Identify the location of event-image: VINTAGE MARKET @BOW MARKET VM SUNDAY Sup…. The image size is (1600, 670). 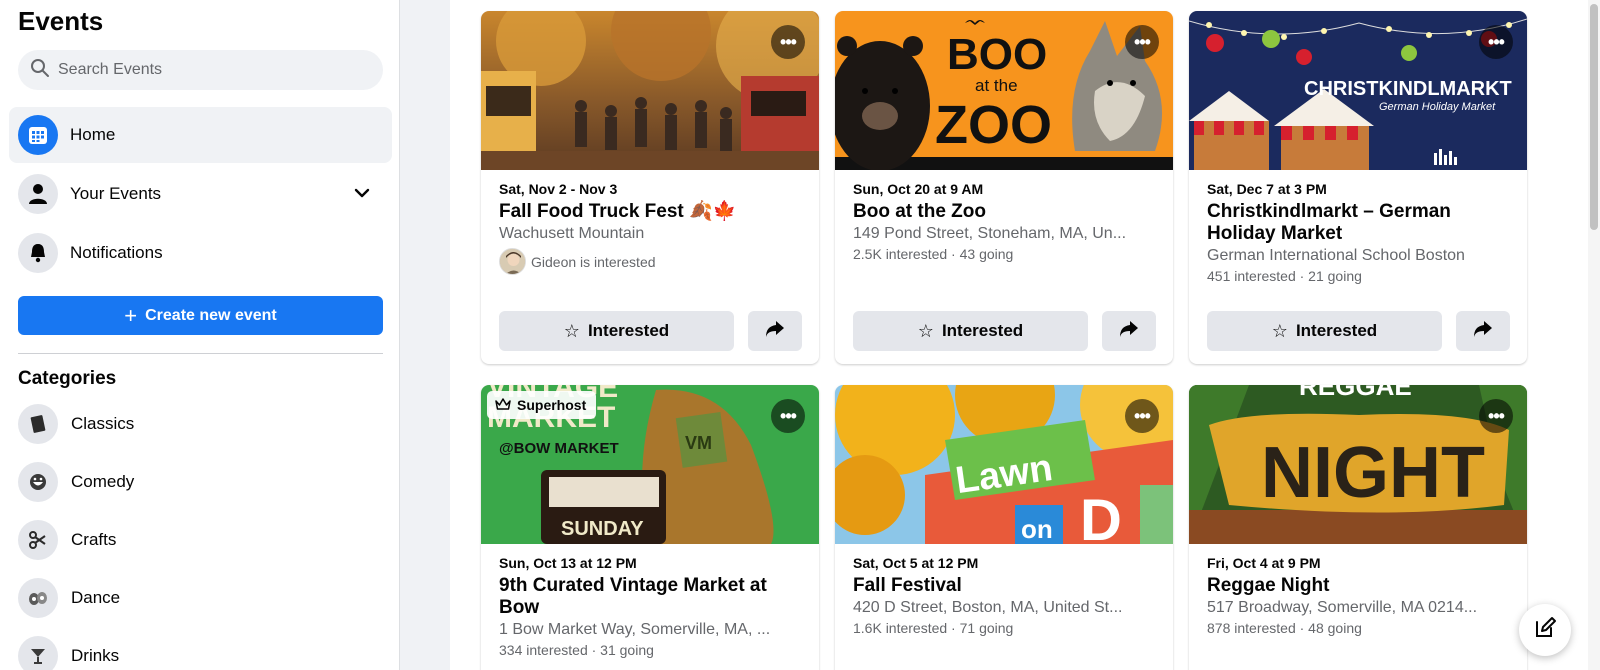
(650, 464).